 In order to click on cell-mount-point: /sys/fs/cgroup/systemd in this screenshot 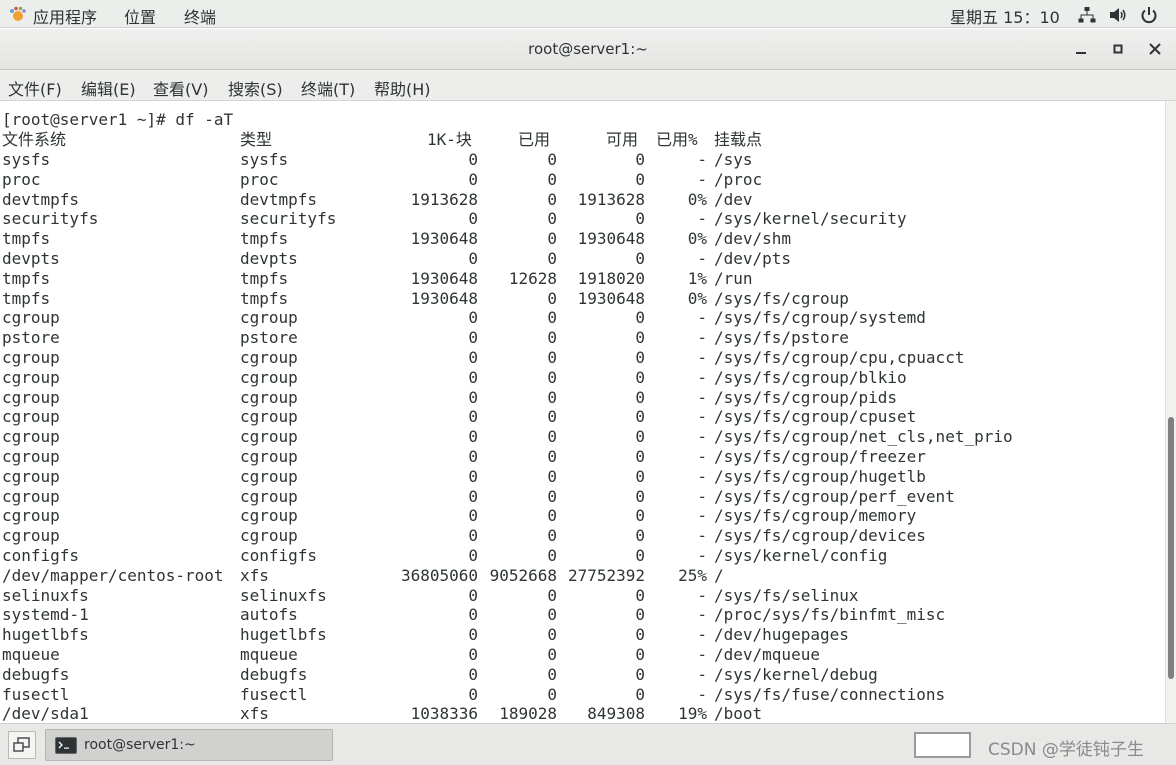, I will do `click(820, 318)`.